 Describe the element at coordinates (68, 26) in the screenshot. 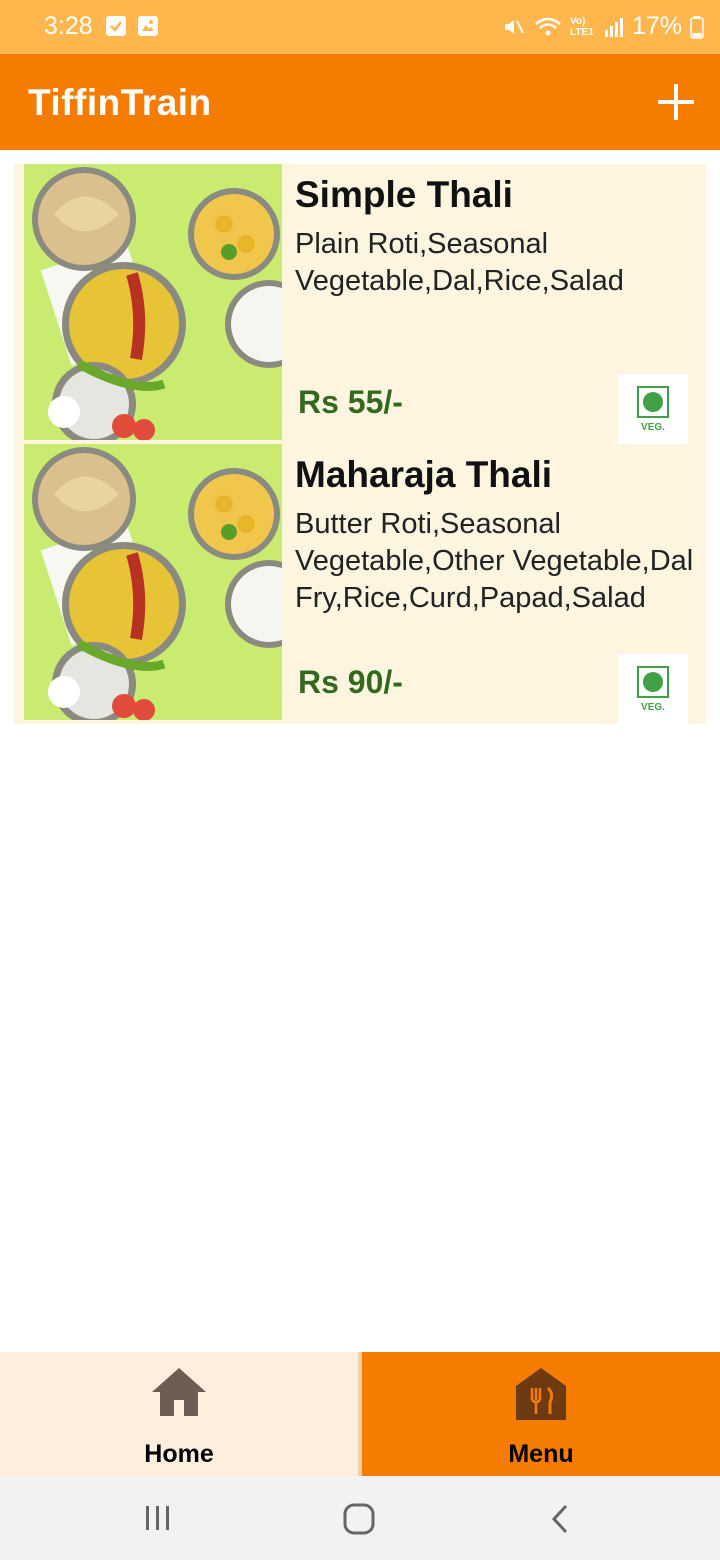

I see `status-time: 3:28` at that location.